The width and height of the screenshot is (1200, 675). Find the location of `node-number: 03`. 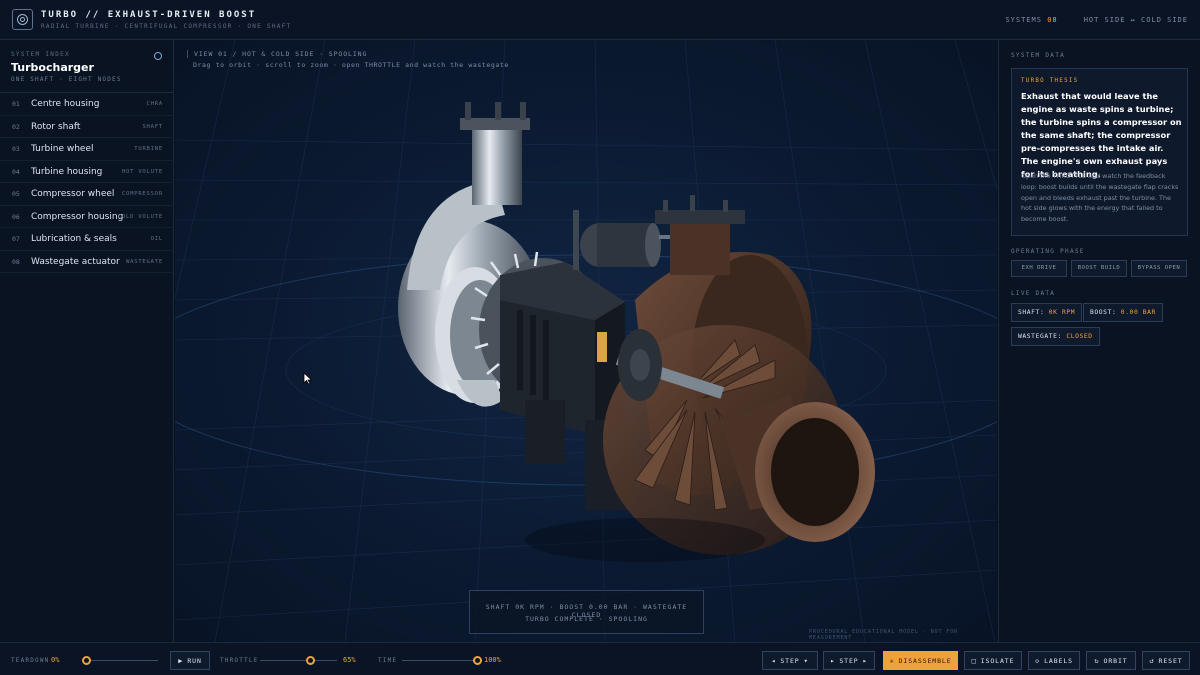

node-number: 03 is located at coordinates (16, 149).